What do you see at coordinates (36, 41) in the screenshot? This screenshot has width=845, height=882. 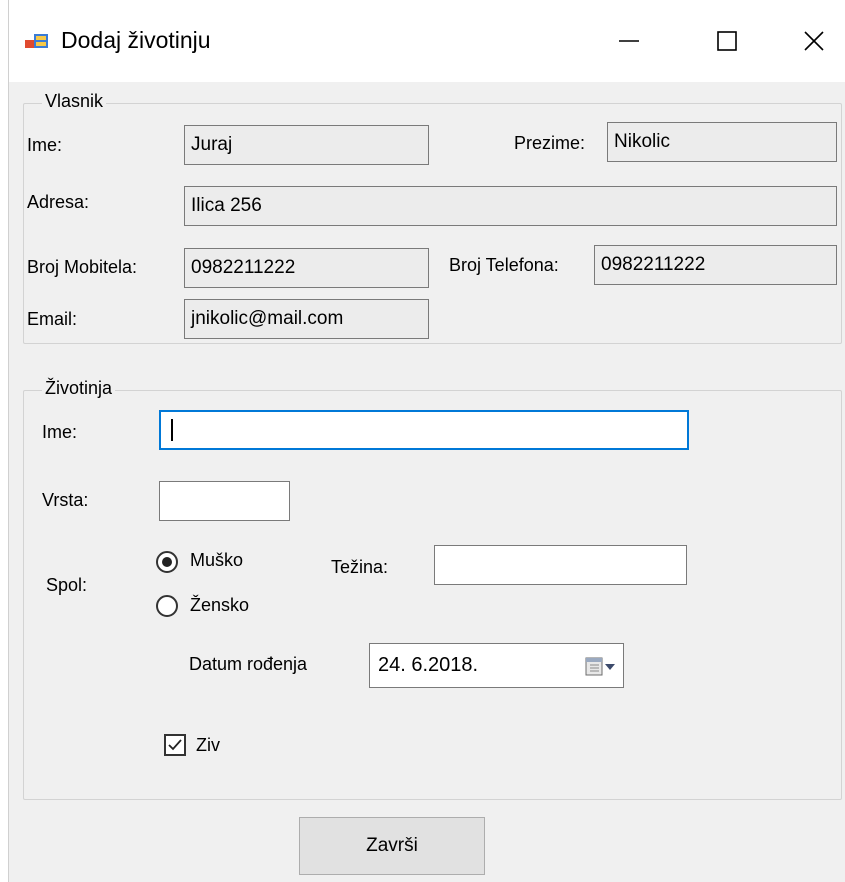 I see `winforms-app-icon` at bounding box center [36, 41].